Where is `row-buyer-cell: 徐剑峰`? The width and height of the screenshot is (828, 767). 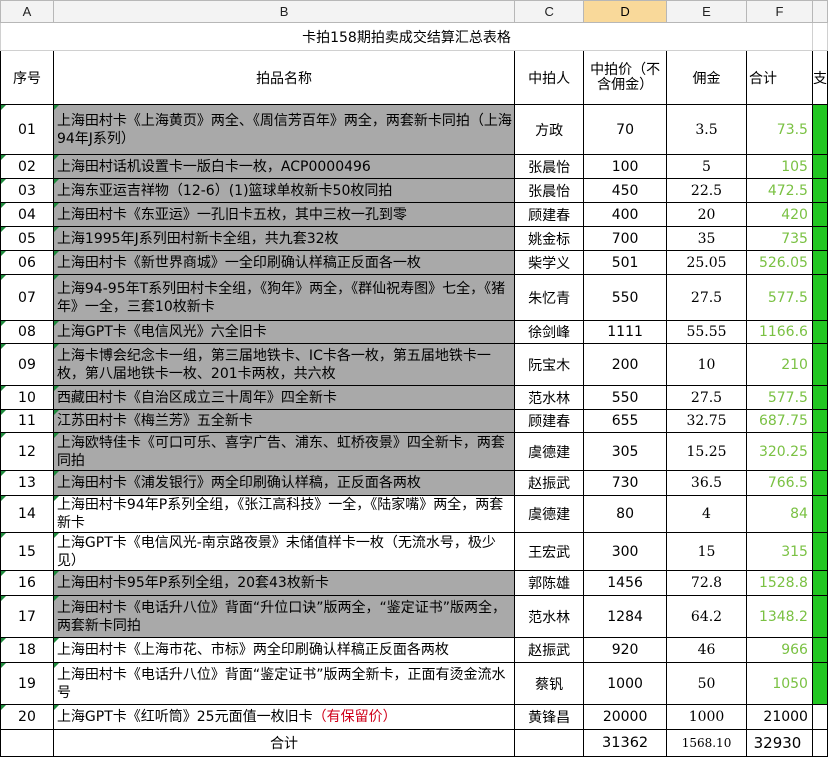
row-buyer-cell: 徐剑峰 is located at coordinates (549, 332).